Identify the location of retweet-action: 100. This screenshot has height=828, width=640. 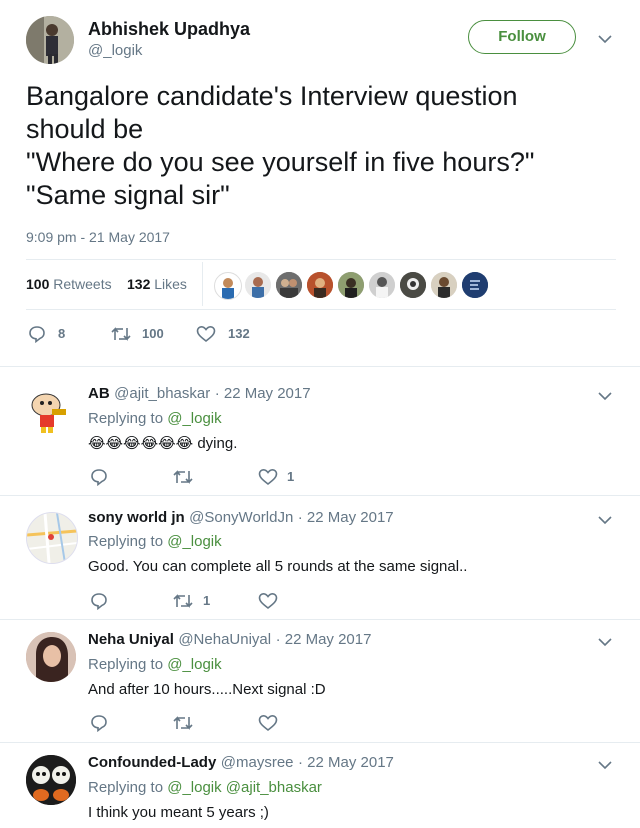
(140, 334).